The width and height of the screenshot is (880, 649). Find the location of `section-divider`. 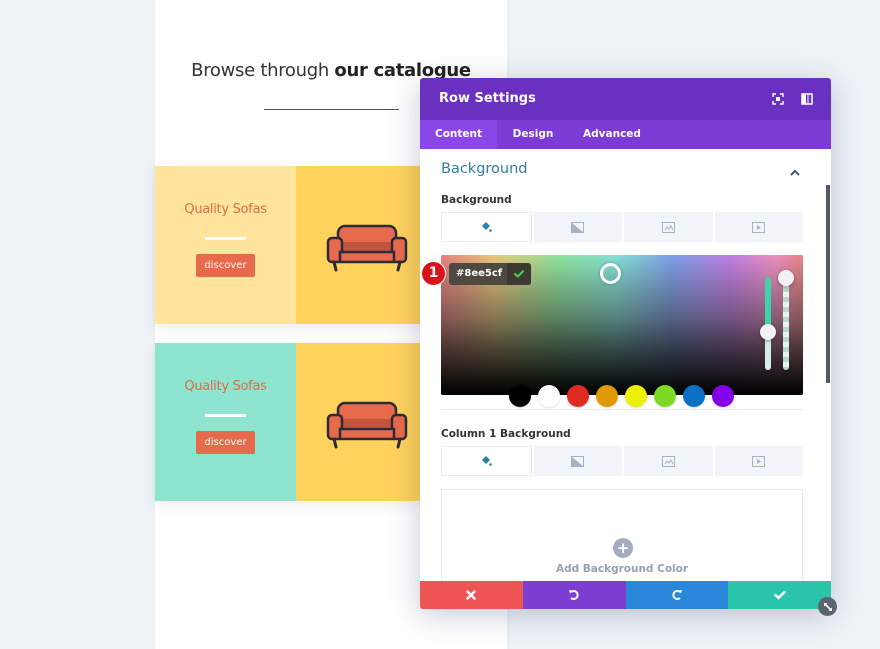

section-divider is located at coordinates (622, 409).